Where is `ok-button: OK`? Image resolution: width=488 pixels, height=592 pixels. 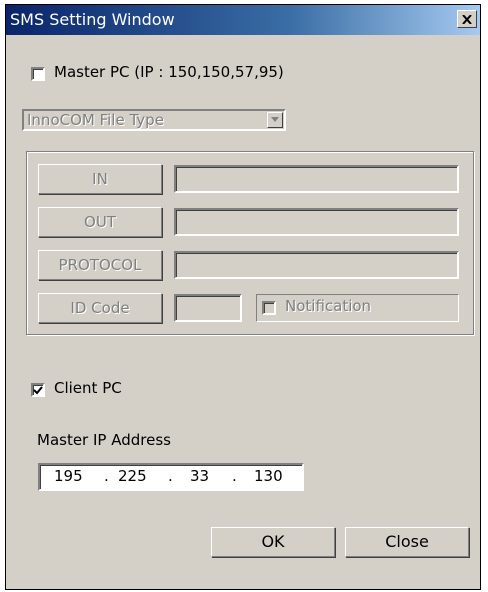
ok-button: OK is located at coordinates (273, 542).